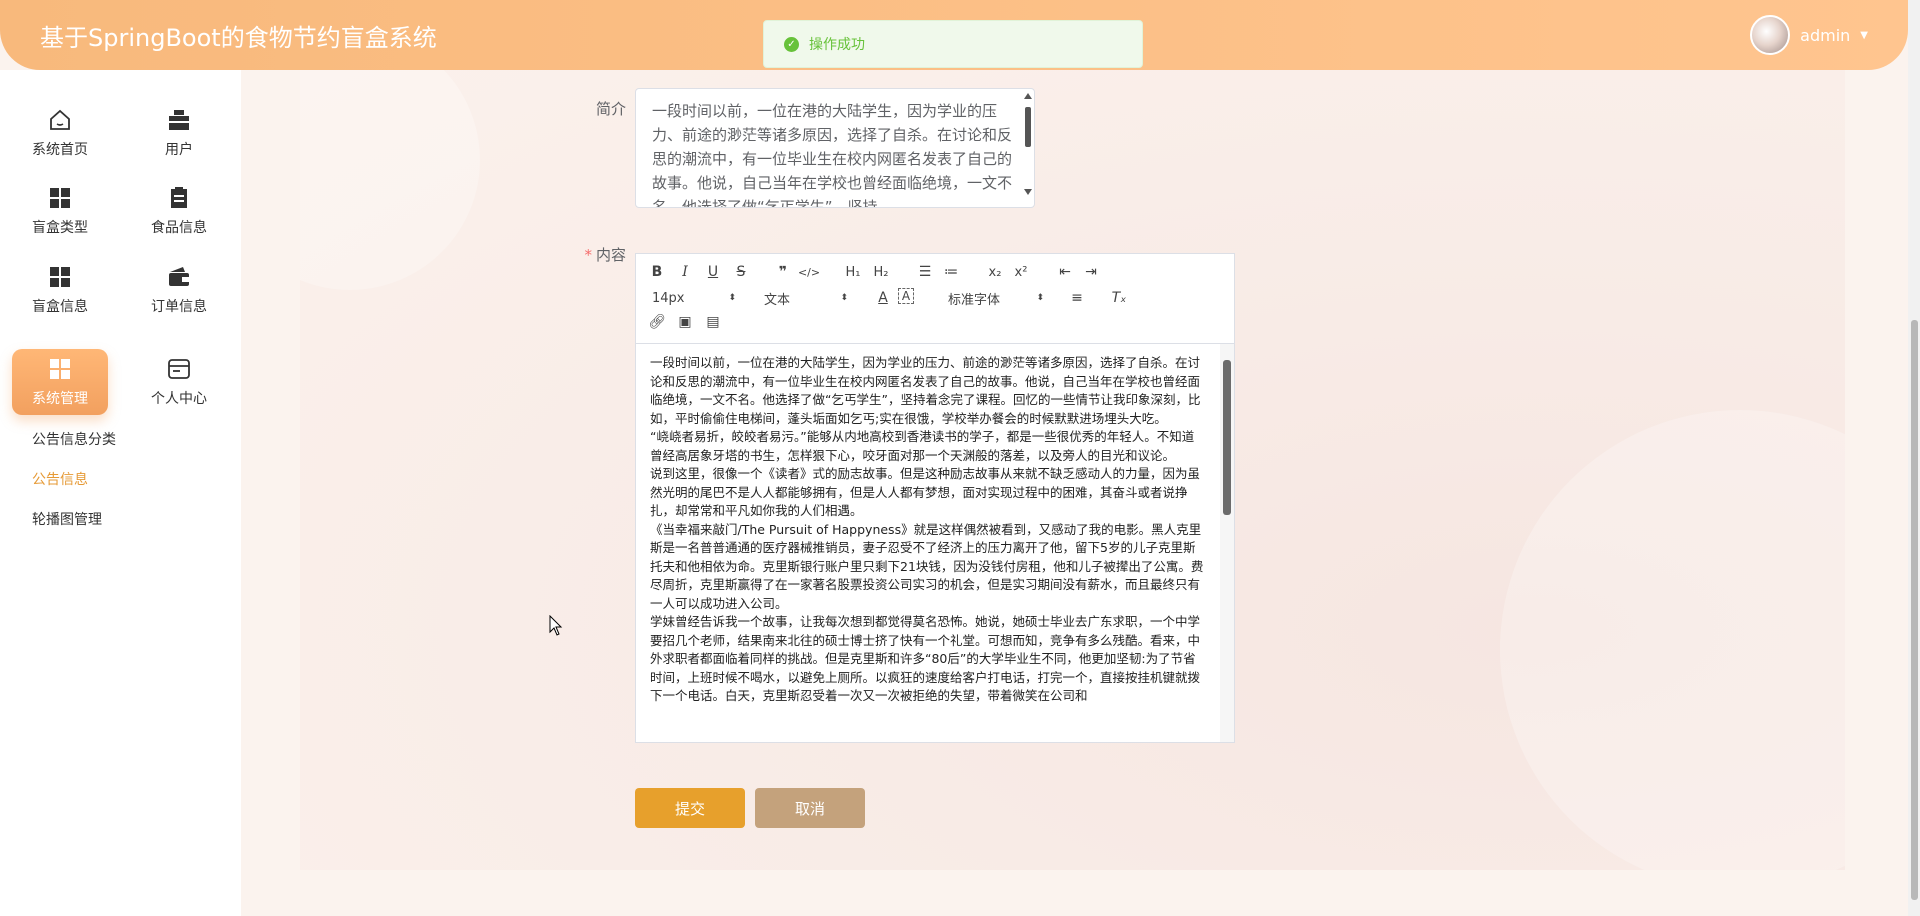 The image size is (1920, 916). I want to click on bold-icon: B, so click(657, 272).